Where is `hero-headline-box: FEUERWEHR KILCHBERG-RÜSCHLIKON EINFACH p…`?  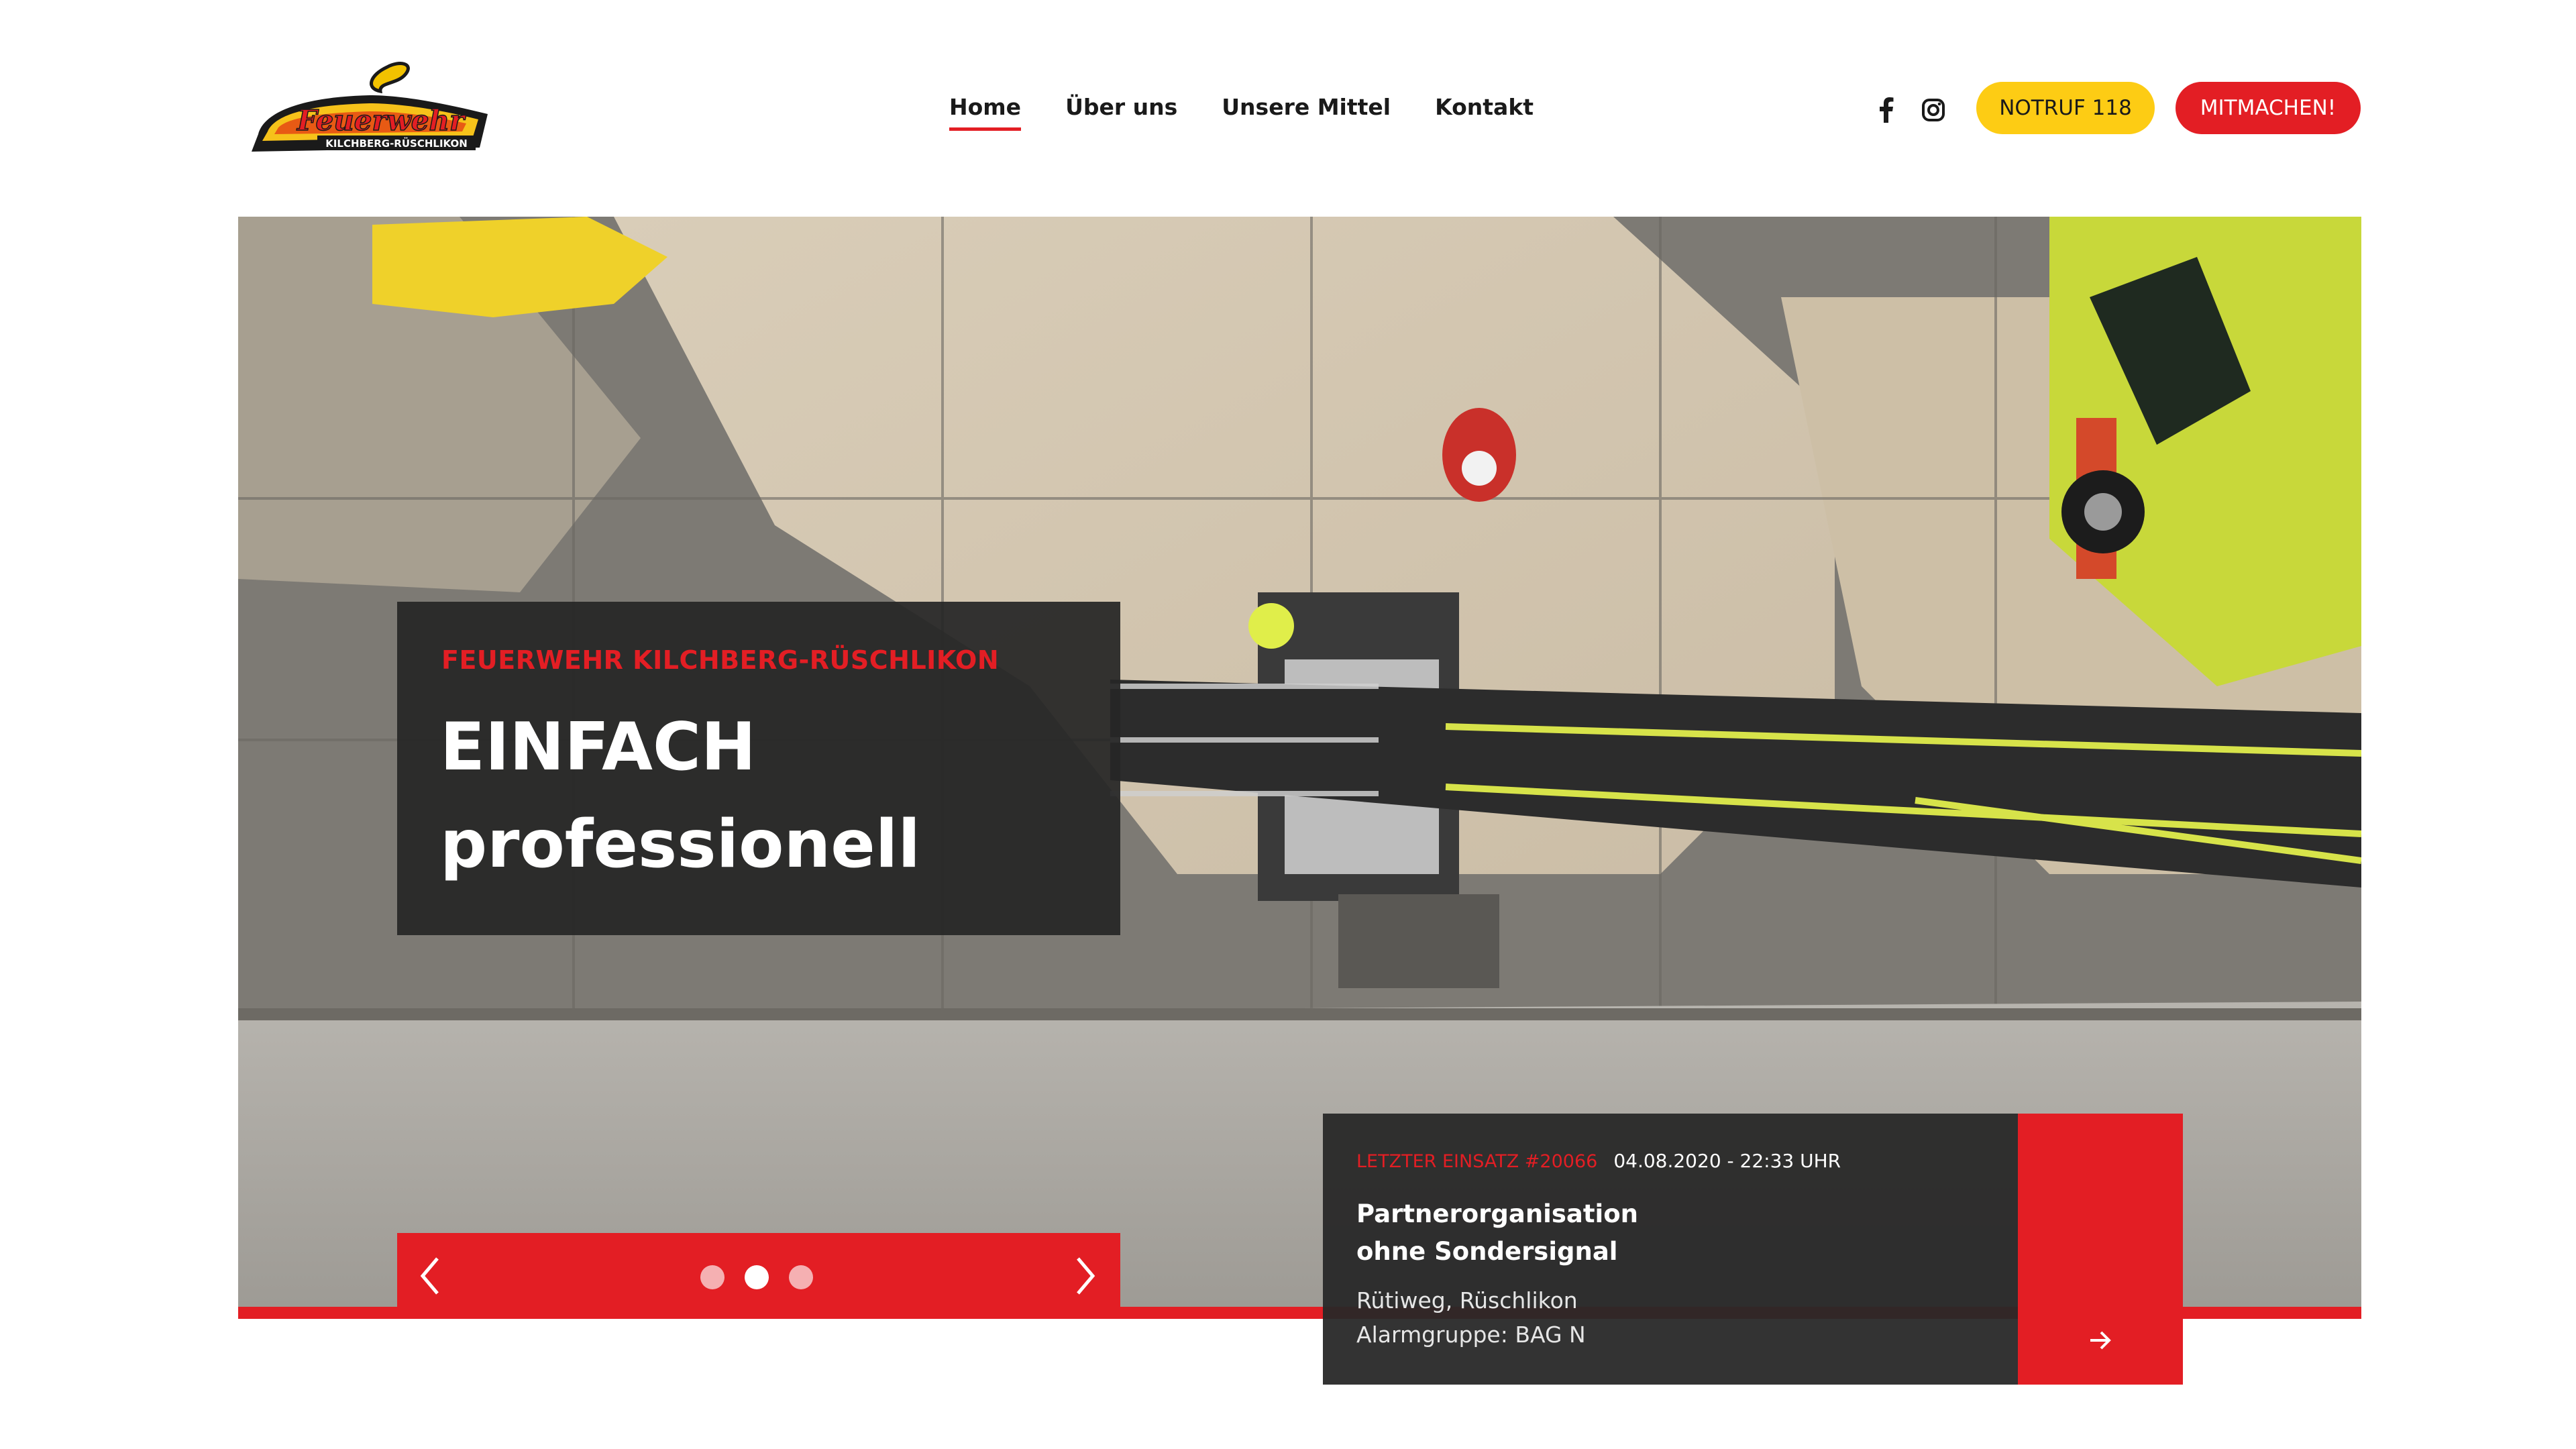 hero-headline-box: FEUERWEHR KILCHBERG-RÜSCHLIKON EINFACH p… is located at coordinates (758, 768).